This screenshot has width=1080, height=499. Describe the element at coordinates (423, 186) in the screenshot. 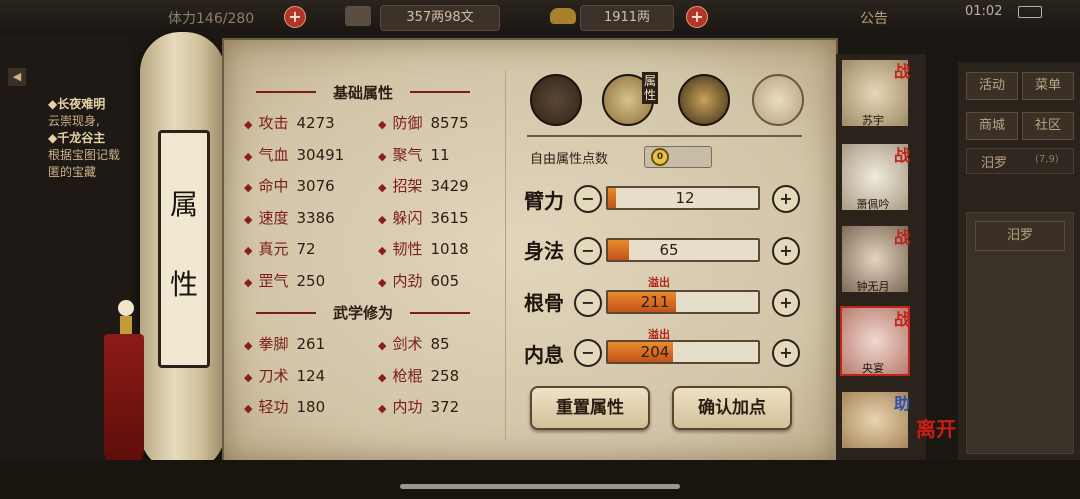

I see `stat-parry: ◆ 招架 3429` at that location.